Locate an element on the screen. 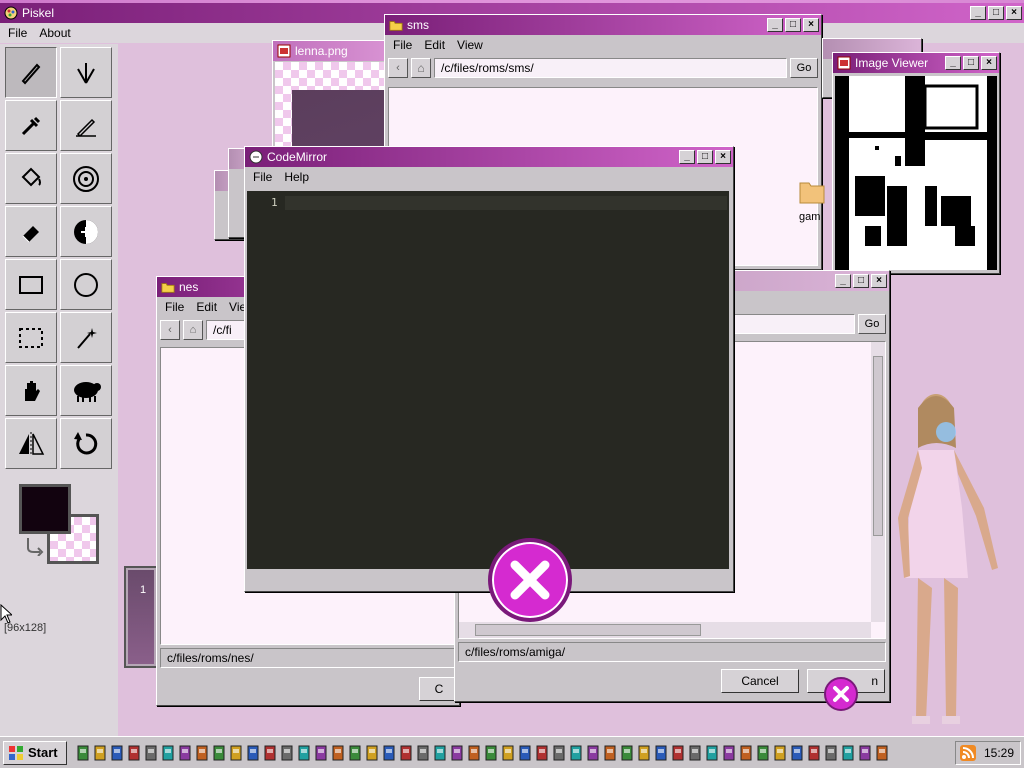  paint-bucket-tool is located at coordinates (31, 178).